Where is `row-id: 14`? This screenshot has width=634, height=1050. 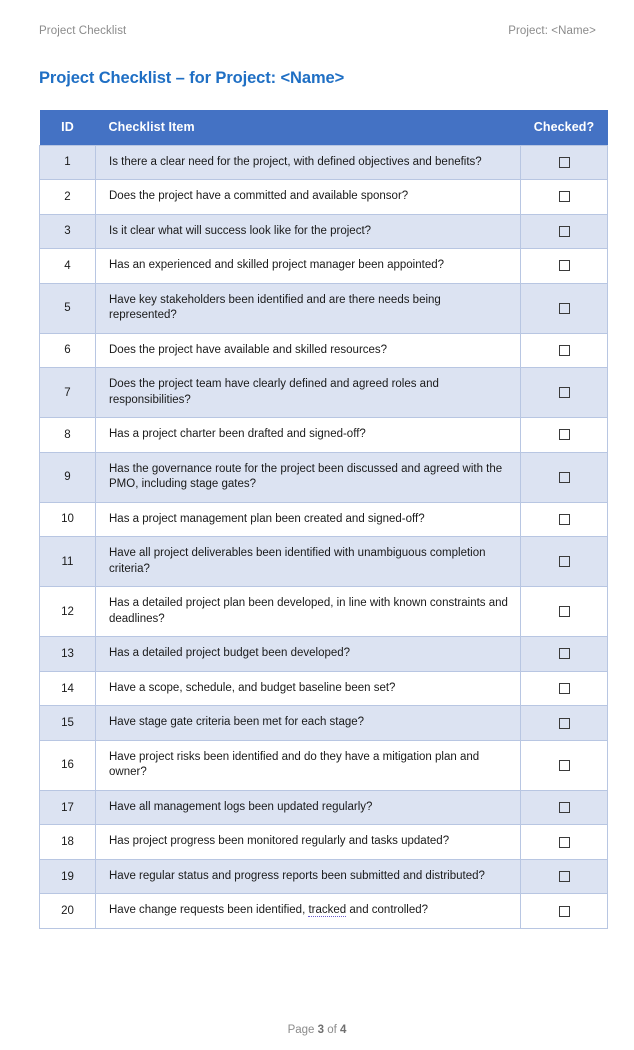 row-id: 14 is located at coordinates (67, 688).